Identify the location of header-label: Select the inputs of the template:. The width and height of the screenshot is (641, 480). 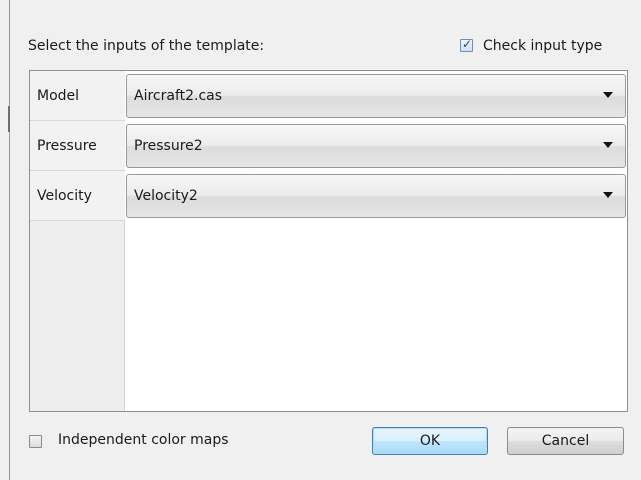
(146, 46).